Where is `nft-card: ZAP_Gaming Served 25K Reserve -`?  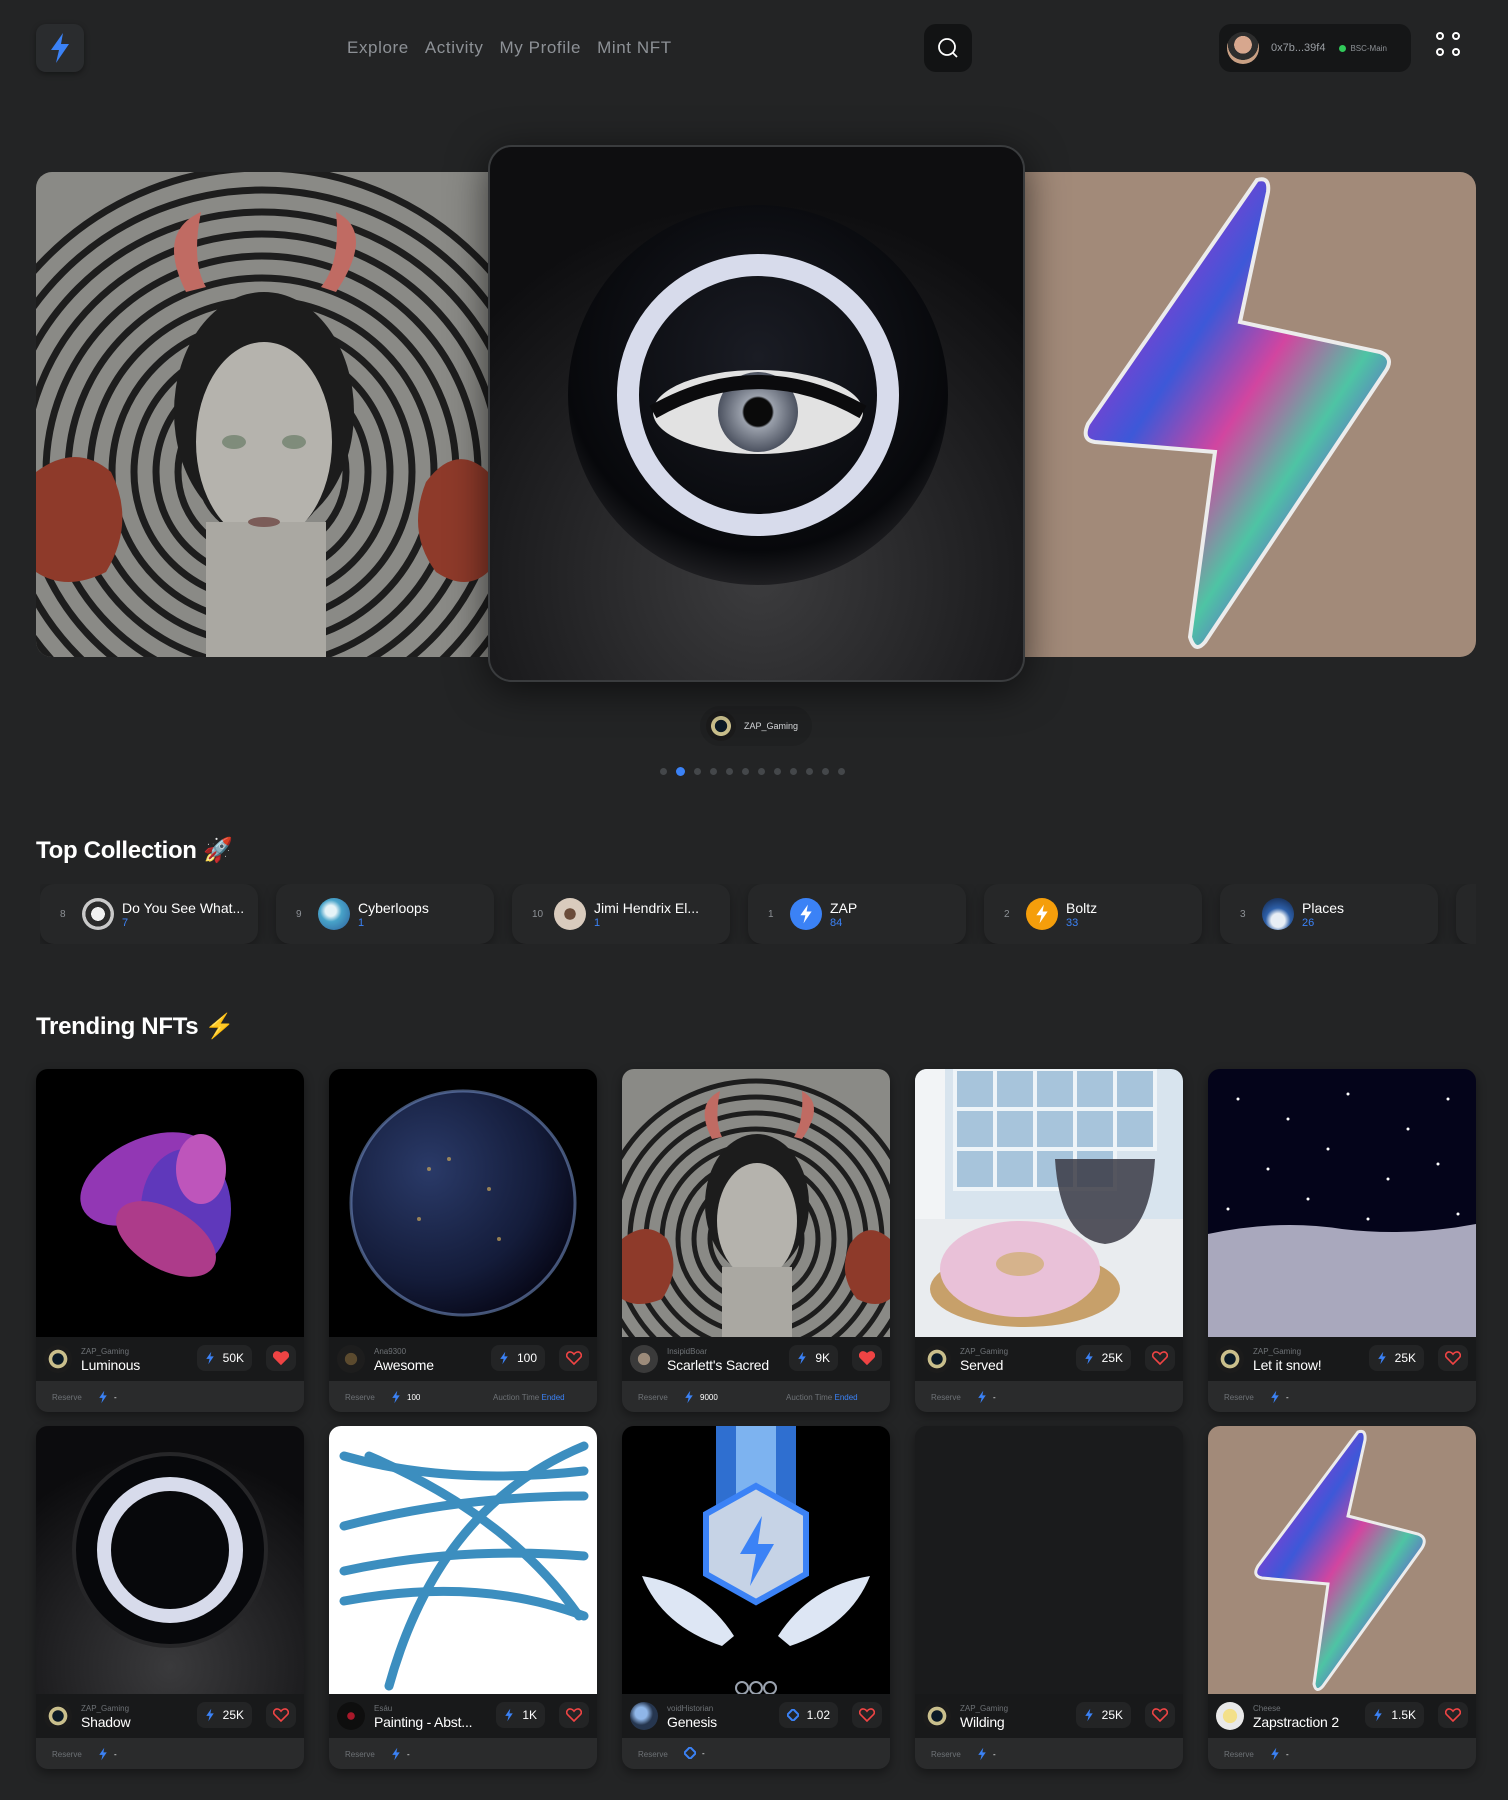
nft-card: ZAP_Gaming Served 25K Reserve - is located at coordinates (1049, 1240).